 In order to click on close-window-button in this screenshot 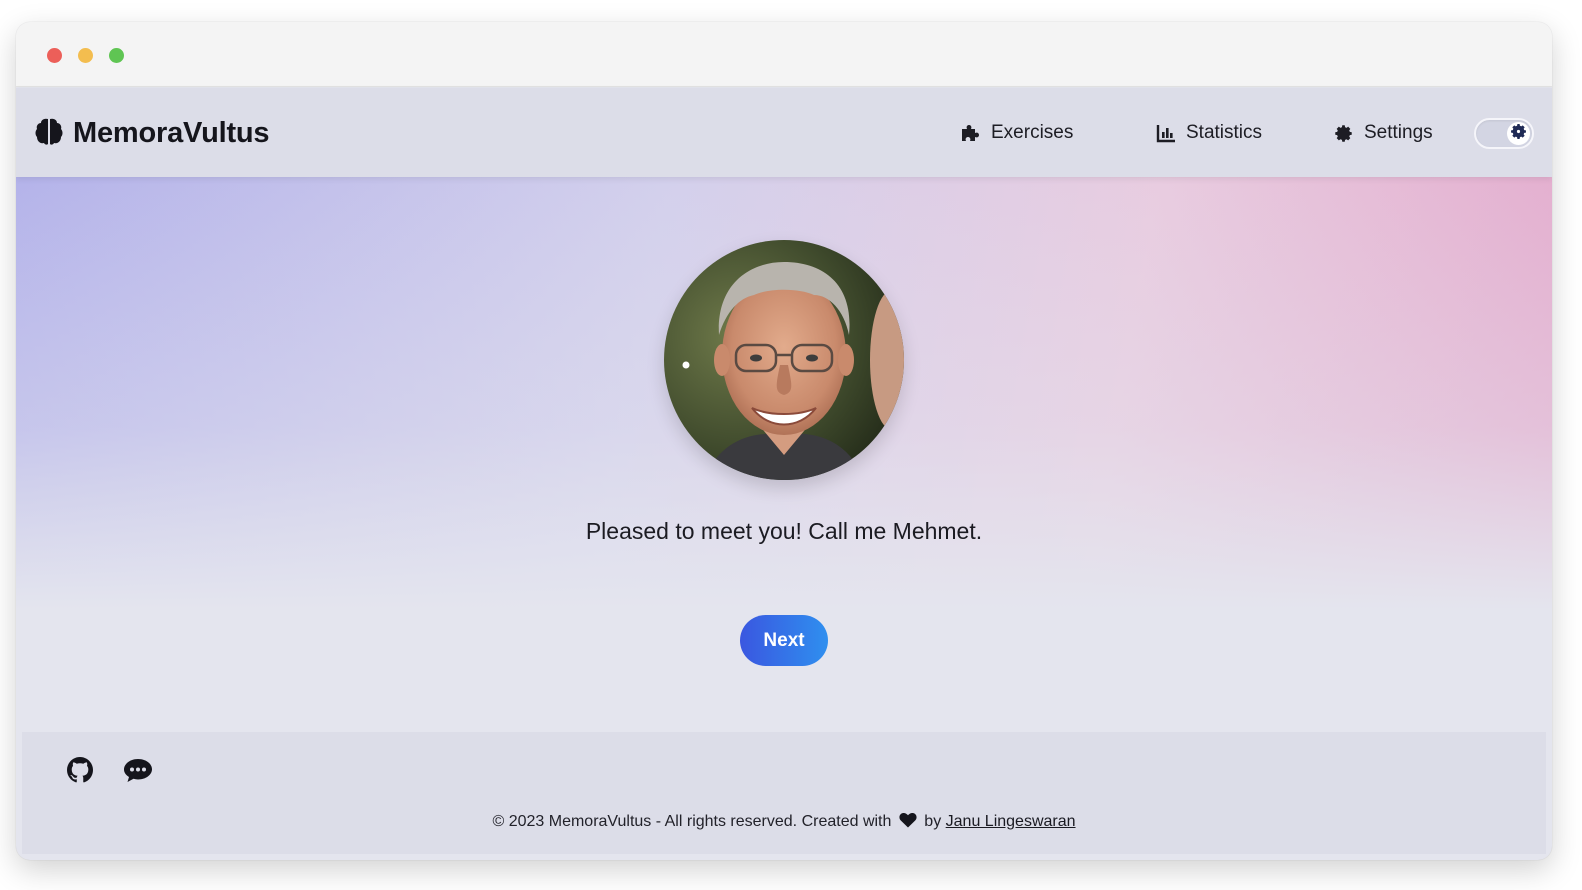, I will do `click(54, 55)`.